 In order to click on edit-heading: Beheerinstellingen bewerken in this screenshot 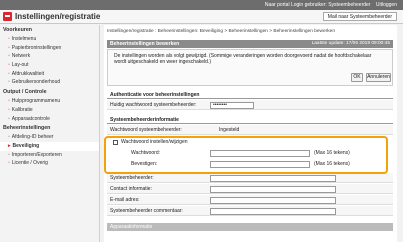, I will do `click(145, 44)`.